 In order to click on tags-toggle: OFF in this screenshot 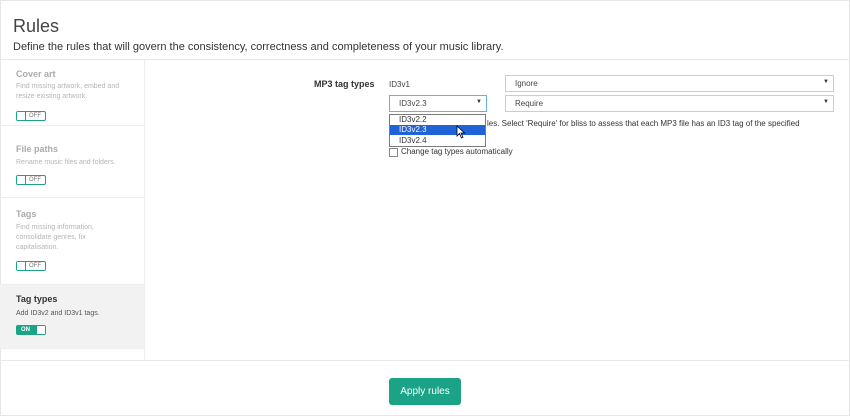, I will do `click(31, 266)`.